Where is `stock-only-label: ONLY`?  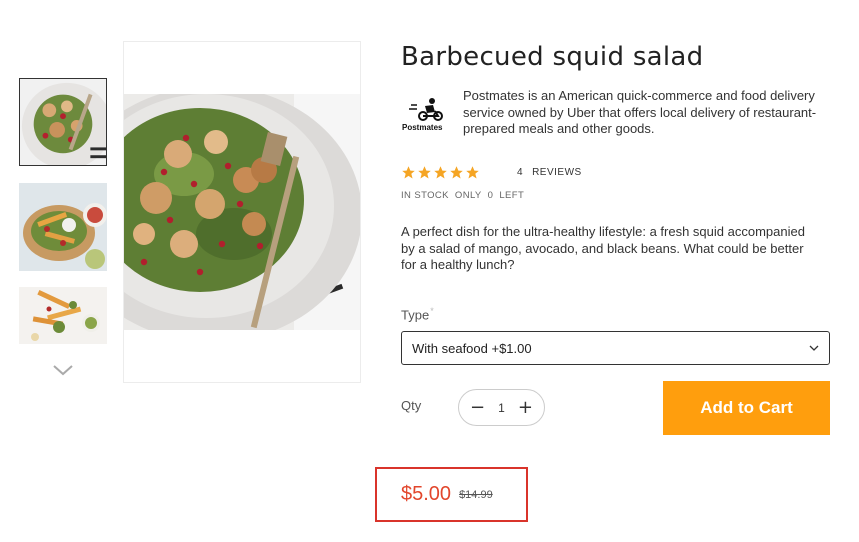
stock-only-label: ONLY is located at coordinates (468, 195).